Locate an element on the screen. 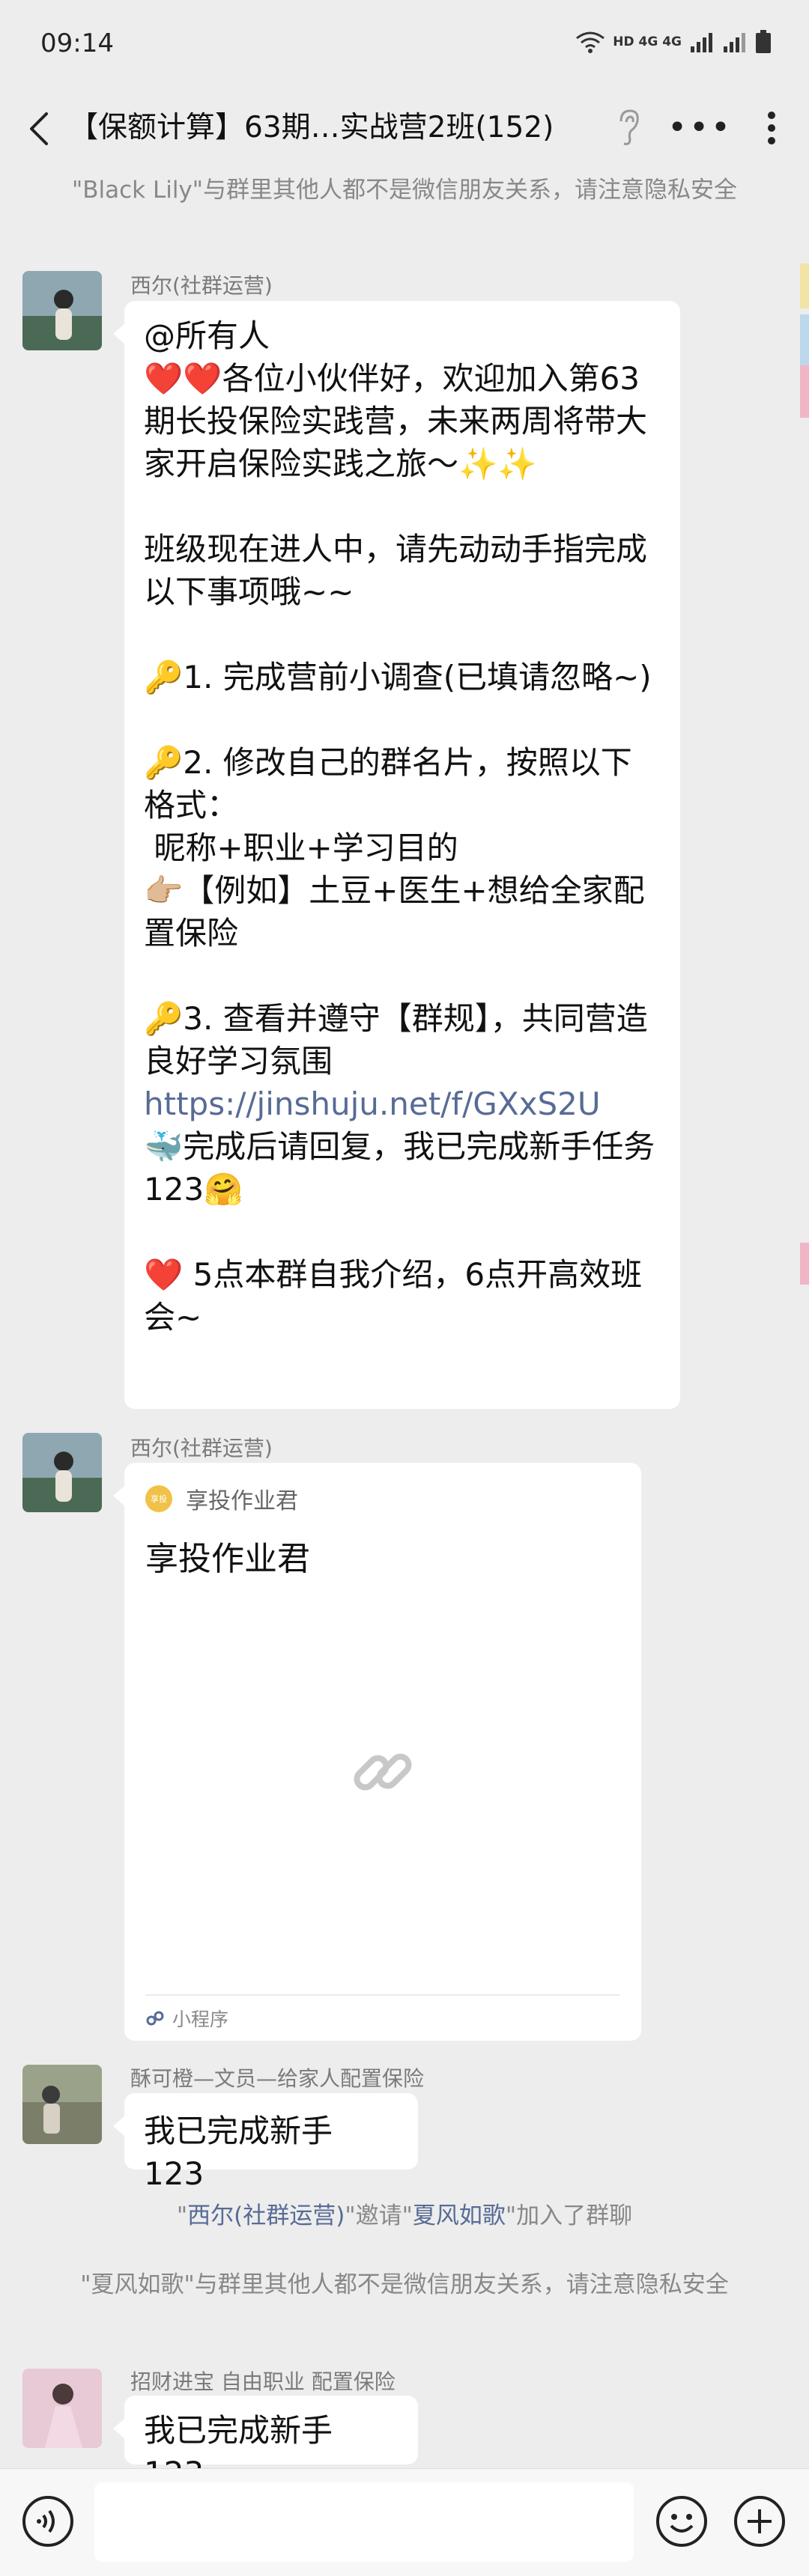  dots-indicator: ••• is located at coordinates (700, 128).